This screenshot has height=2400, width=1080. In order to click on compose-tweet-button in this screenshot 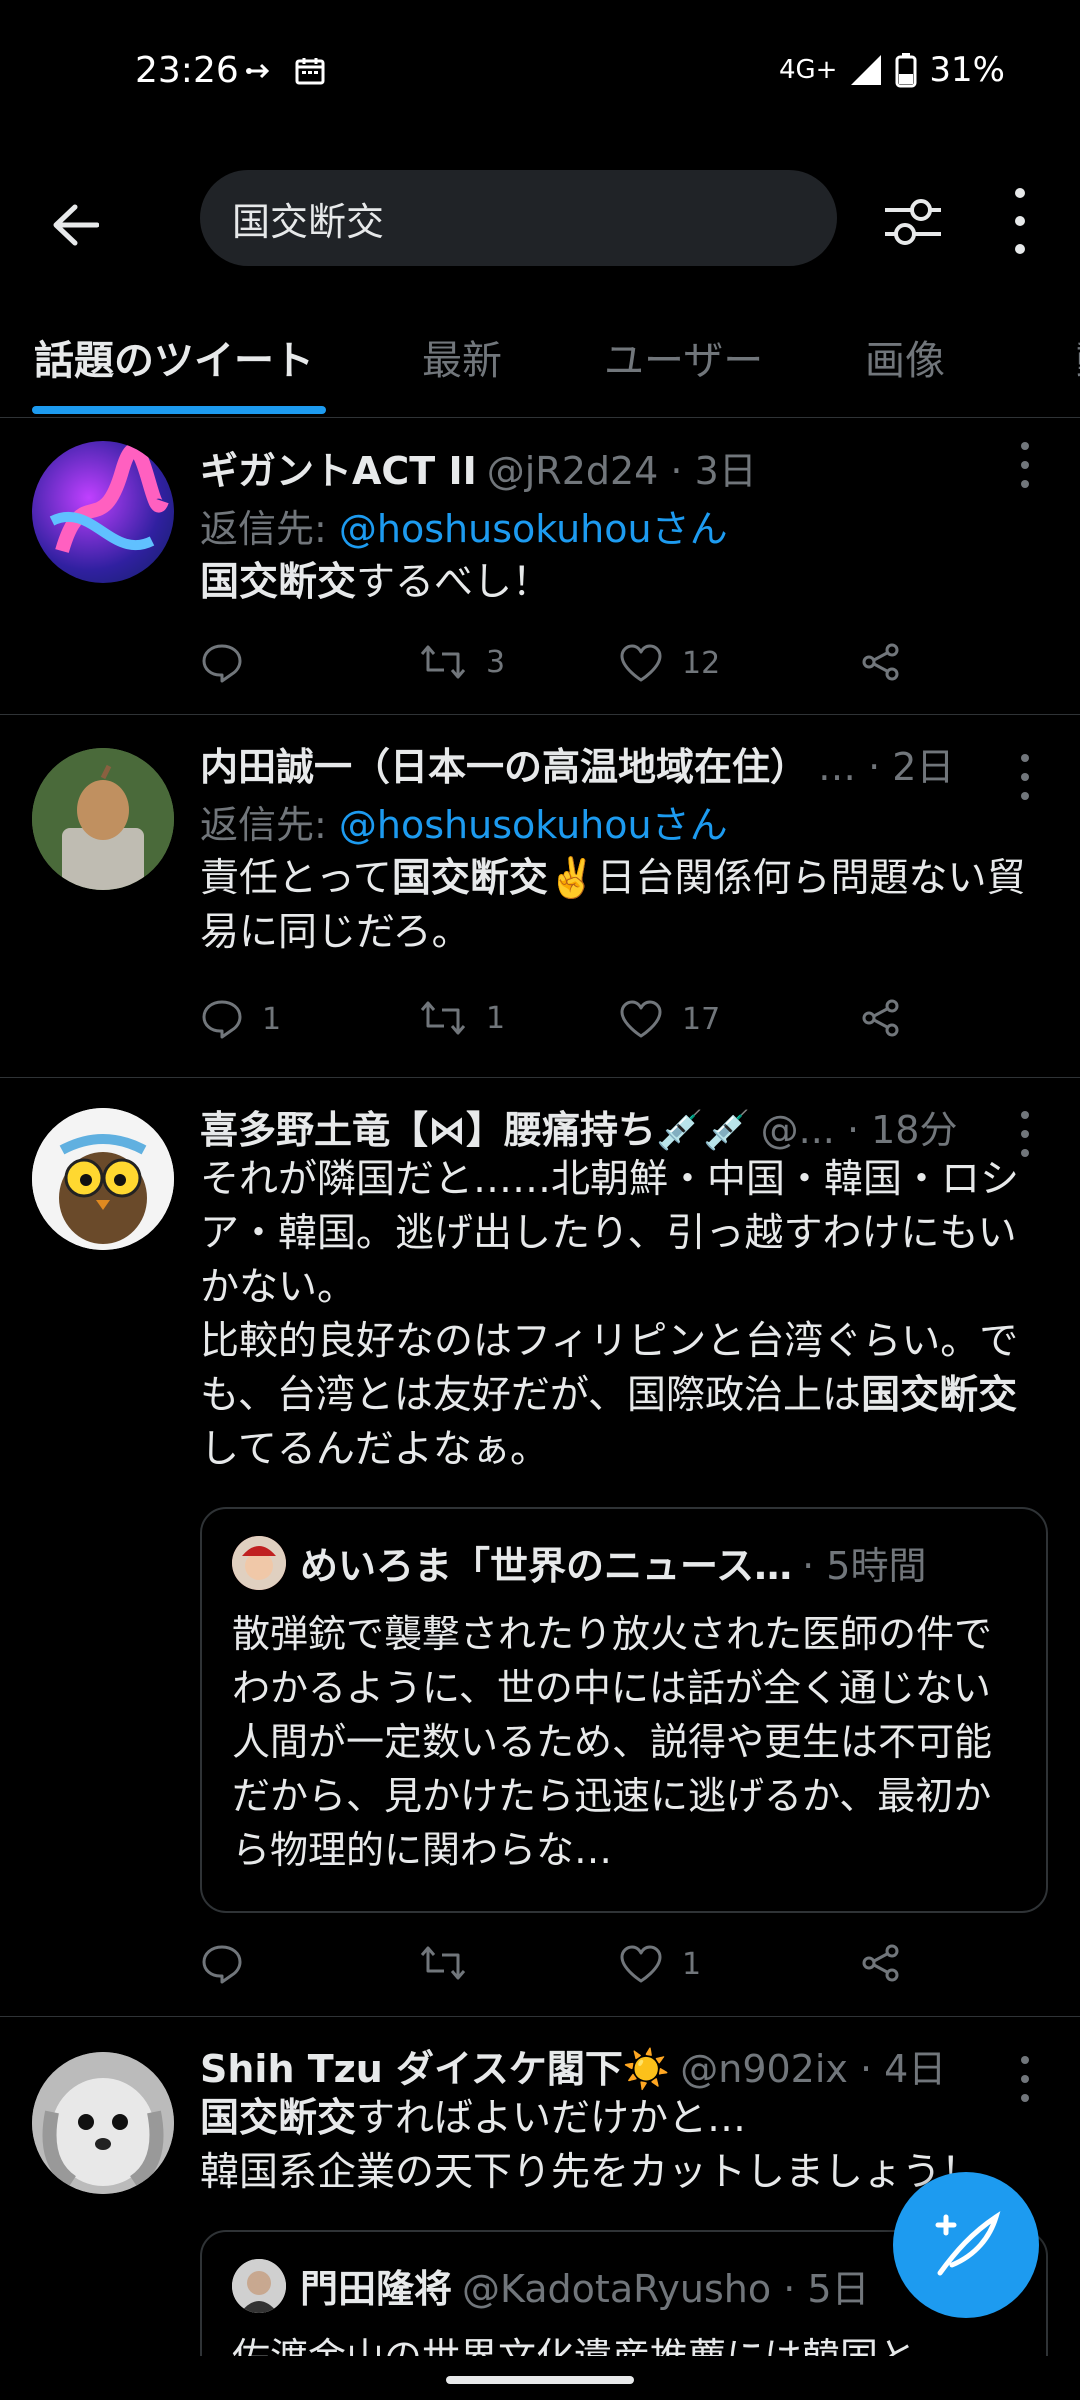, I will do `click(966, 2245)`.